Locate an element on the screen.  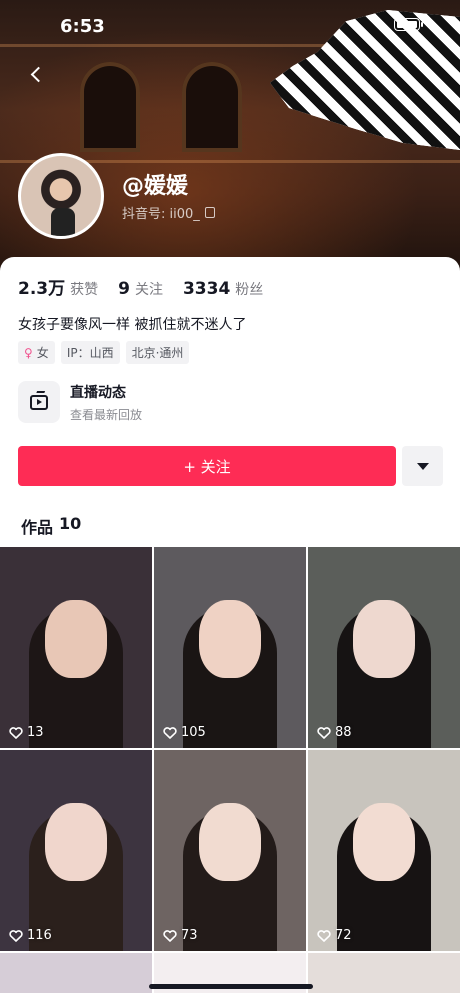
live-subtitle: 查看最新回放 is located at coordinates (106, 414).